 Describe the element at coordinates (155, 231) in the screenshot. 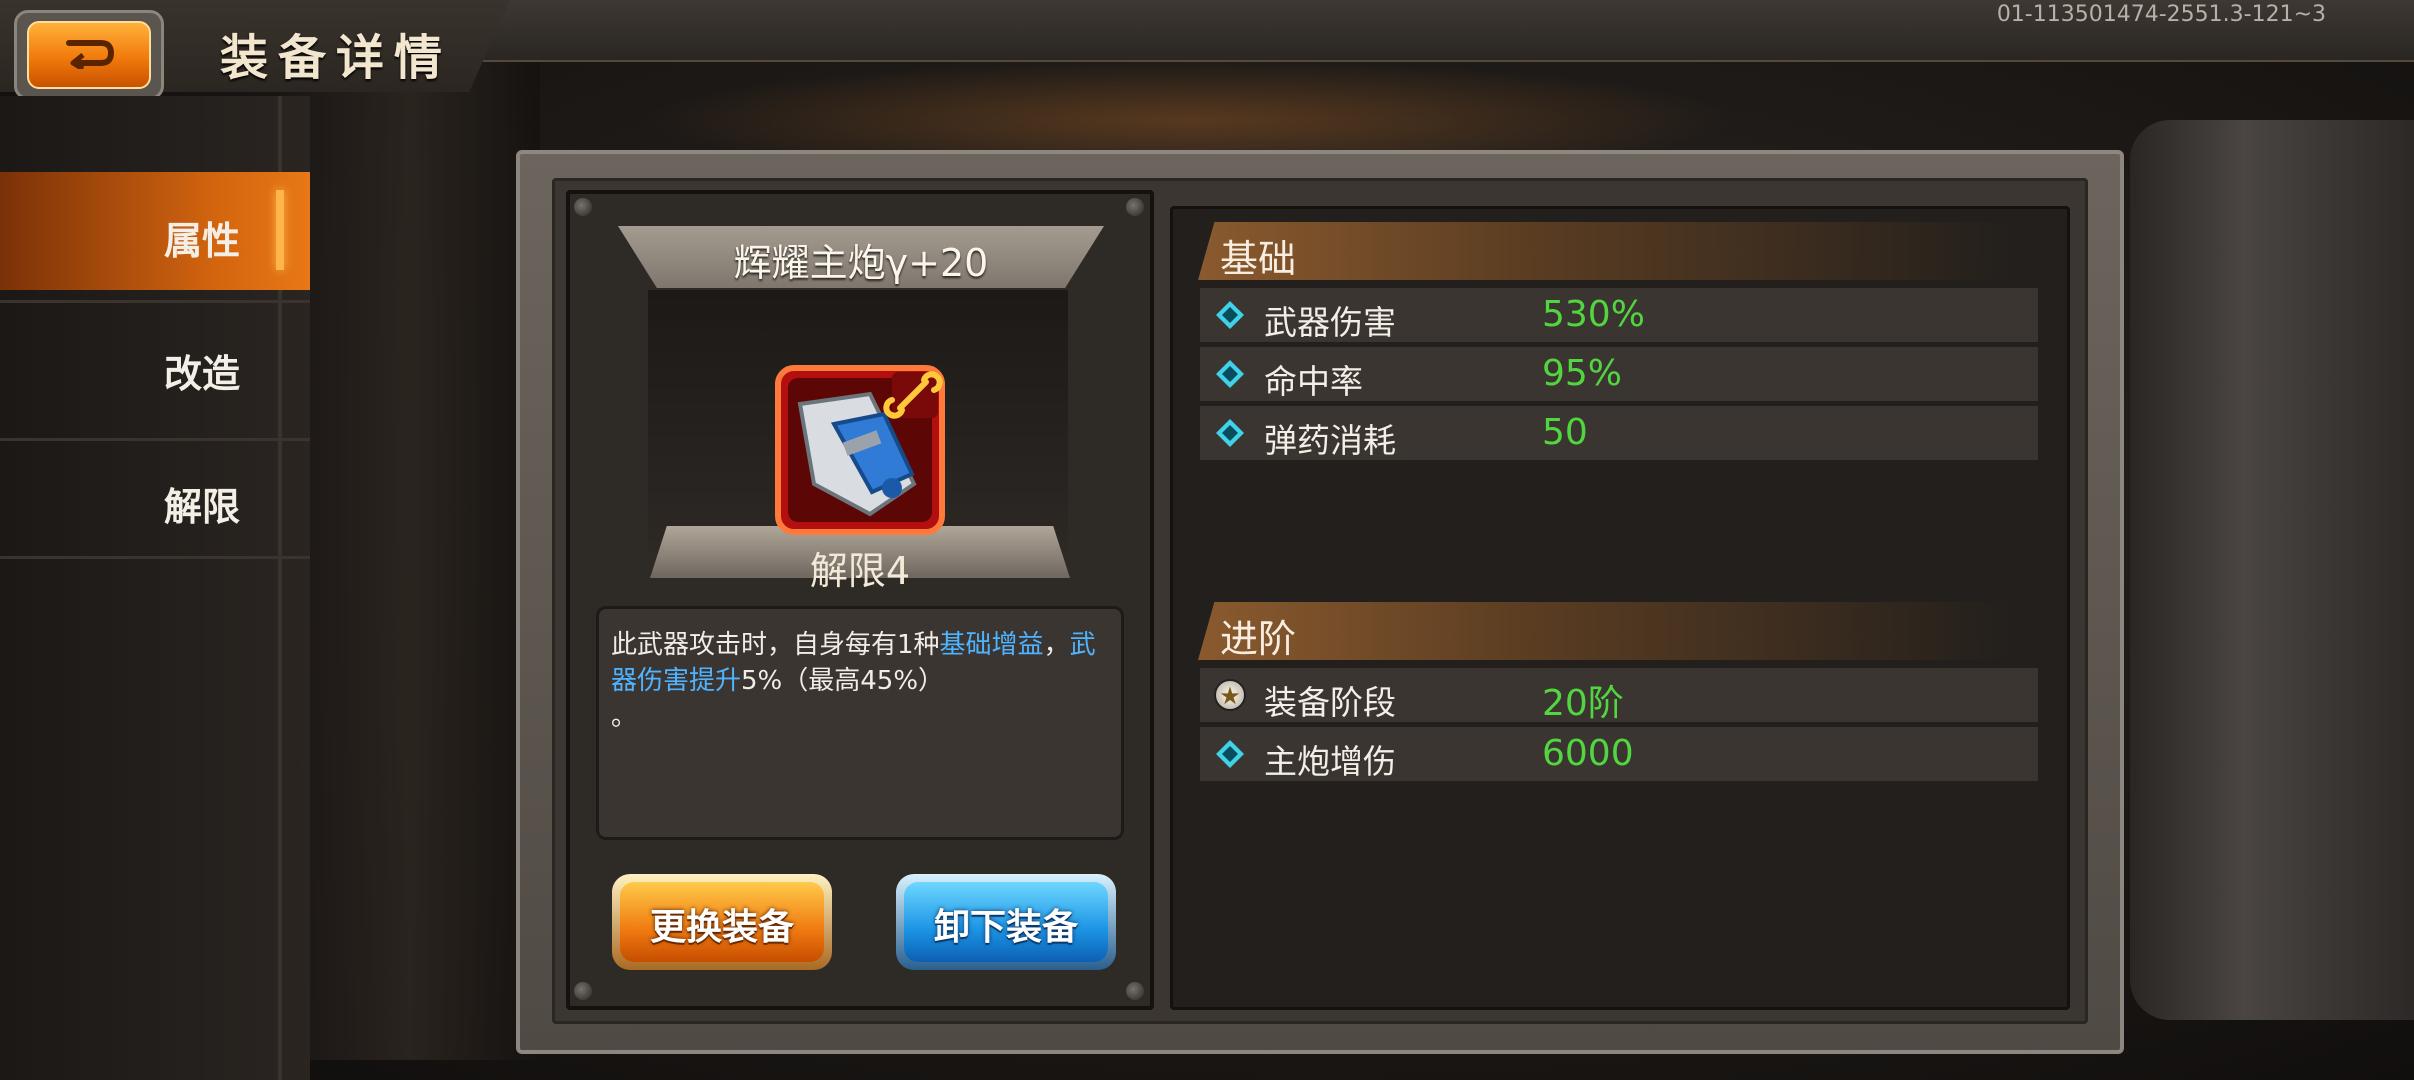

I see `sidebar-item-attributes: 属性` at that location.